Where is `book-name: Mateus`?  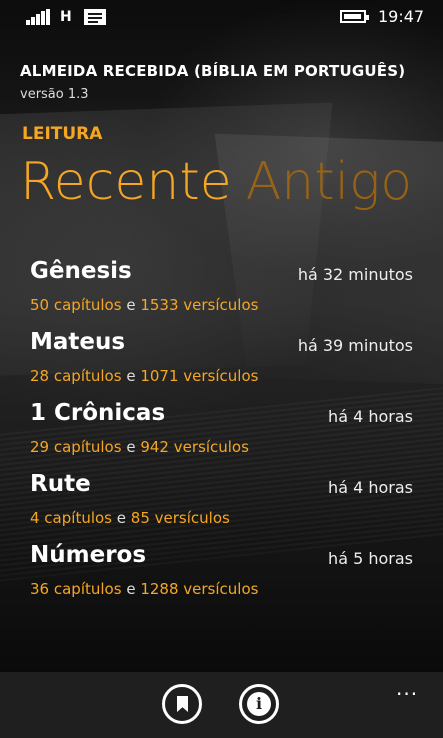
book-name: Mateus is located at coordinates (78, 342).